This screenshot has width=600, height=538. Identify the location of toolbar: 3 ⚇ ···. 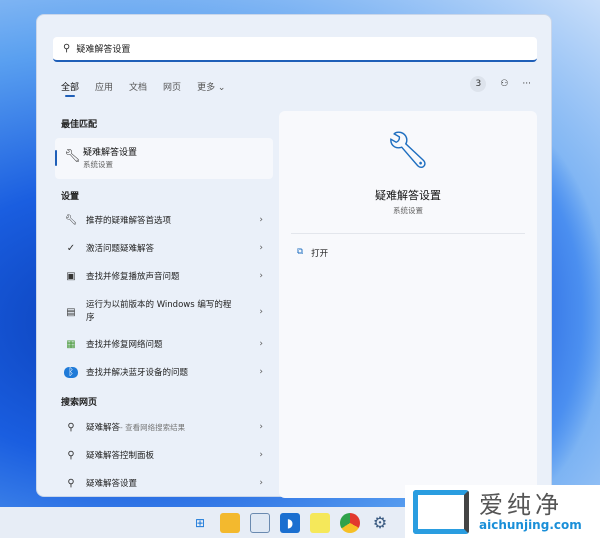
(500, 84).